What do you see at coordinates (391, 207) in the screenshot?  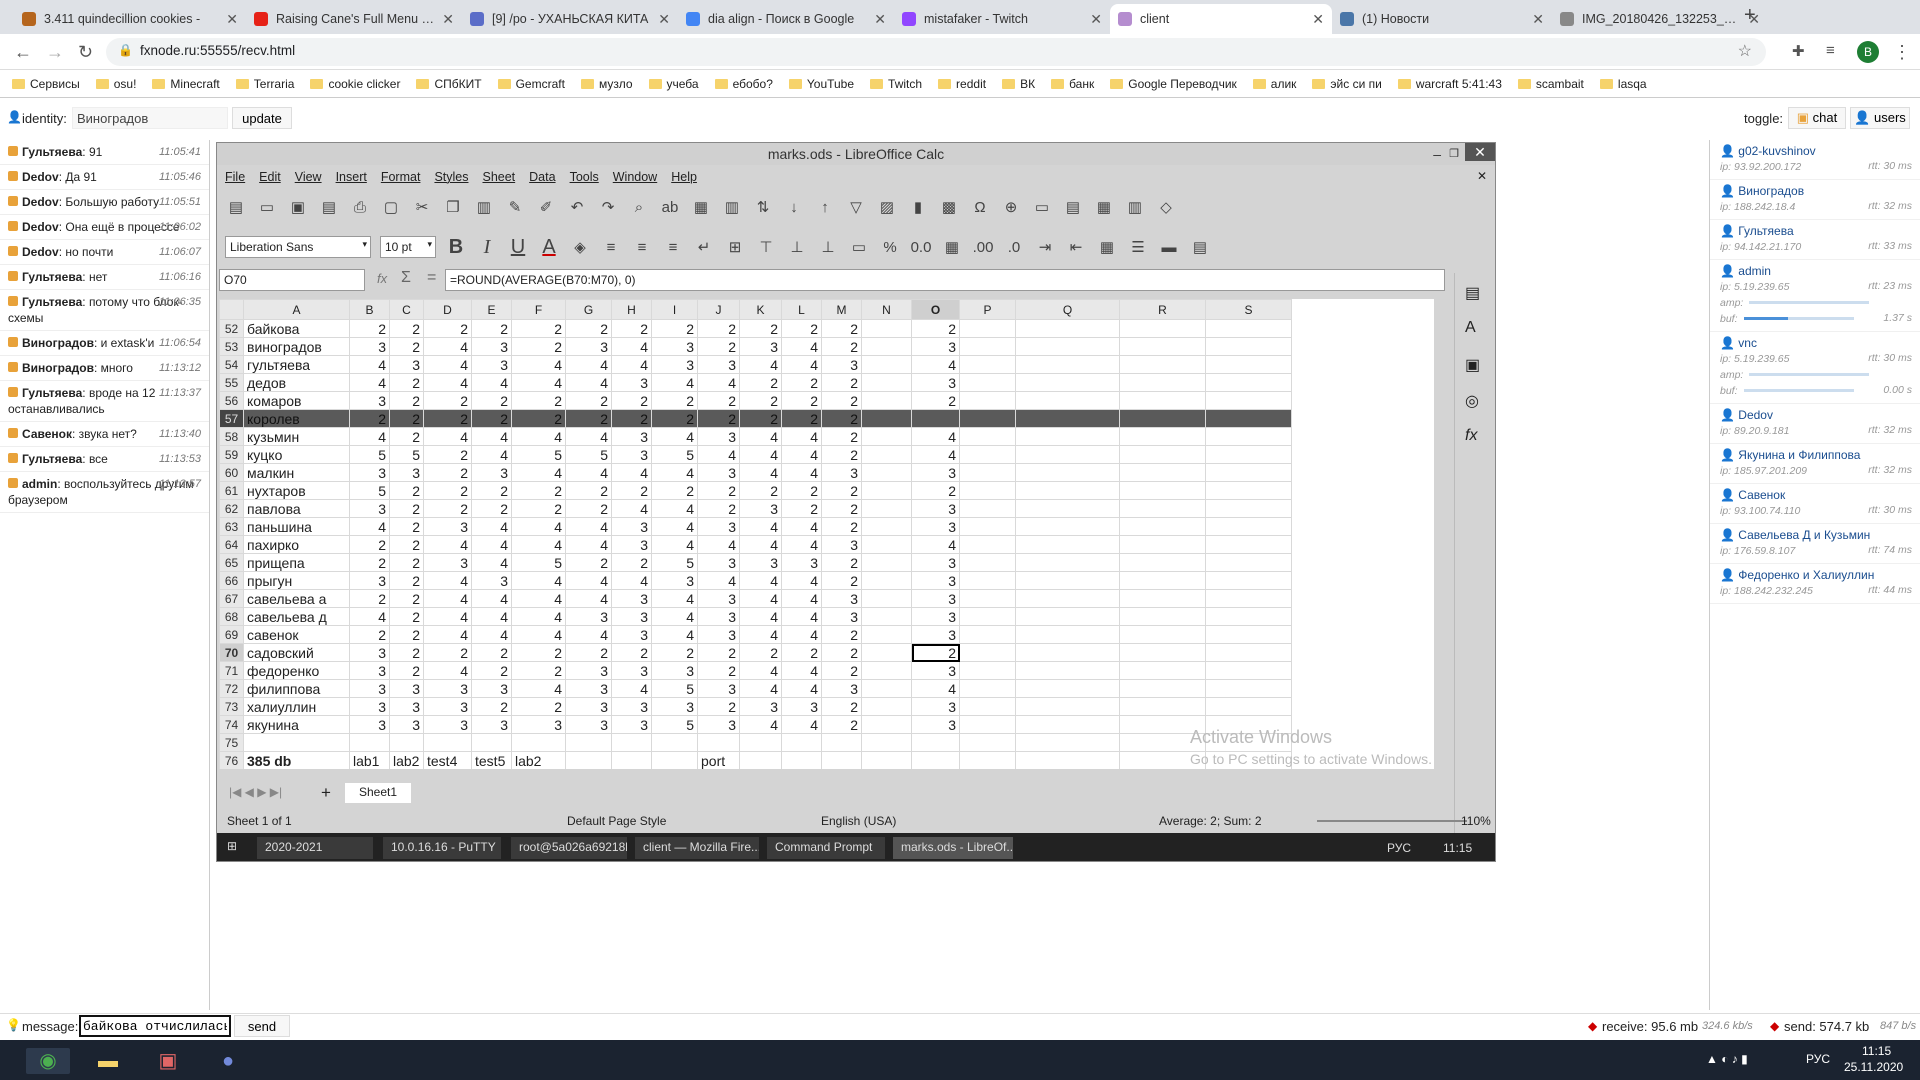 I see `print-preview-icon: ▢` at bounding box center [391, 207].